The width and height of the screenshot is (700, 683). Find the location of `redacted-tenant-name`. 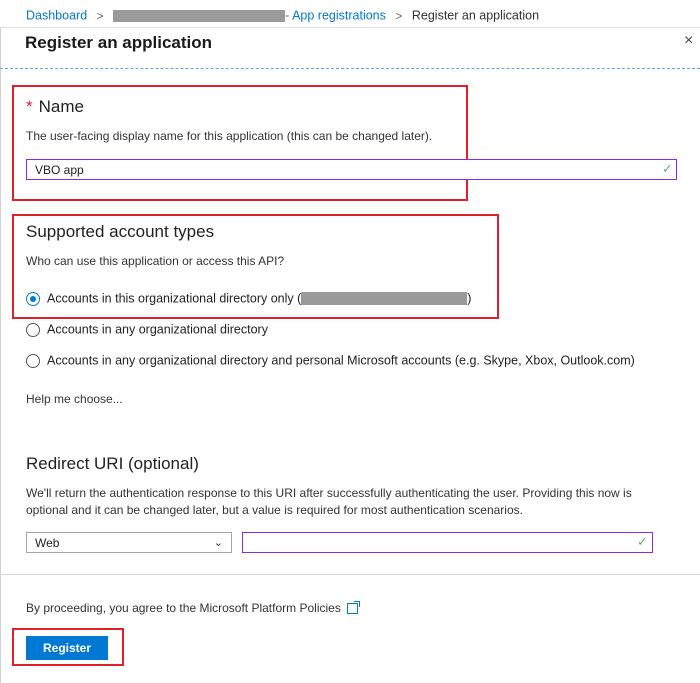

redacted-tenant-name is located at coordinates (199, 15).